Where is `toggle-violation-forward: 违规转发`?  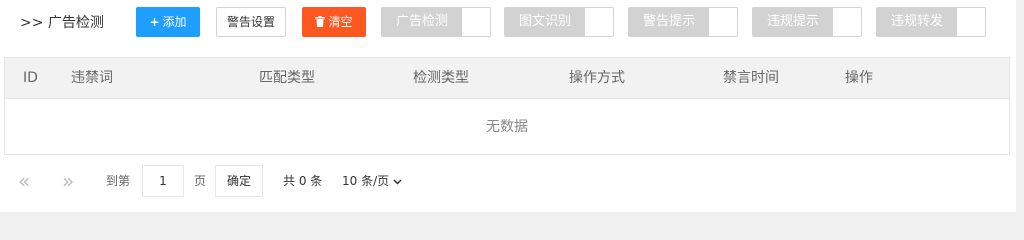 toggle-violation-forward: 违规转发 is located at coordinates (931, 22).